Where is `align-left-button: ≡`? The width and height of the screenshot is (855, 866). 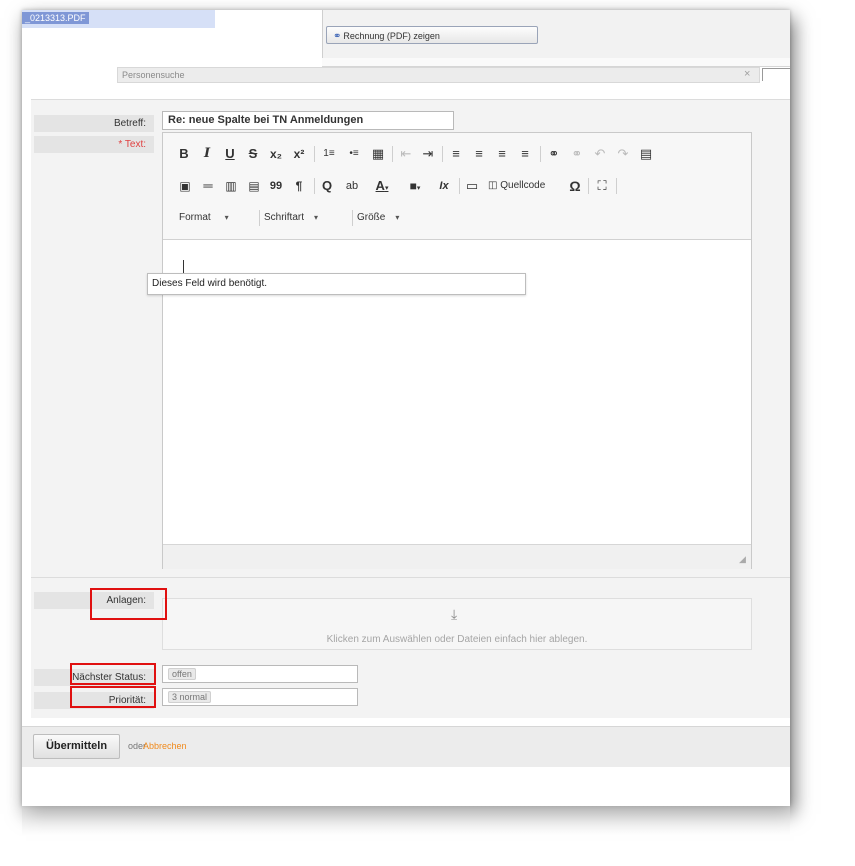 align-left-button: ≡ is located at coordinates (456, 154).